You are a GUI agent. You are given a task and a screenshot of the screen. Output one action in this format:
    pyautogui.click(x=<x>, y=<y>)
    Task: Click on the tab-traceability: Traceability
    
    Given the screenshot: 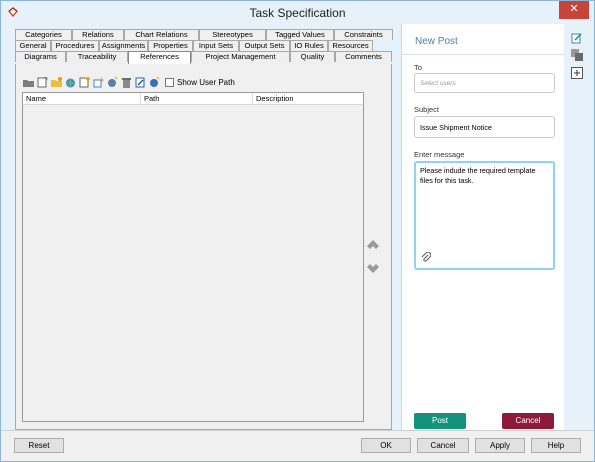 What is the action you would take?
    pyautogui.click(x=97, y=56)
    